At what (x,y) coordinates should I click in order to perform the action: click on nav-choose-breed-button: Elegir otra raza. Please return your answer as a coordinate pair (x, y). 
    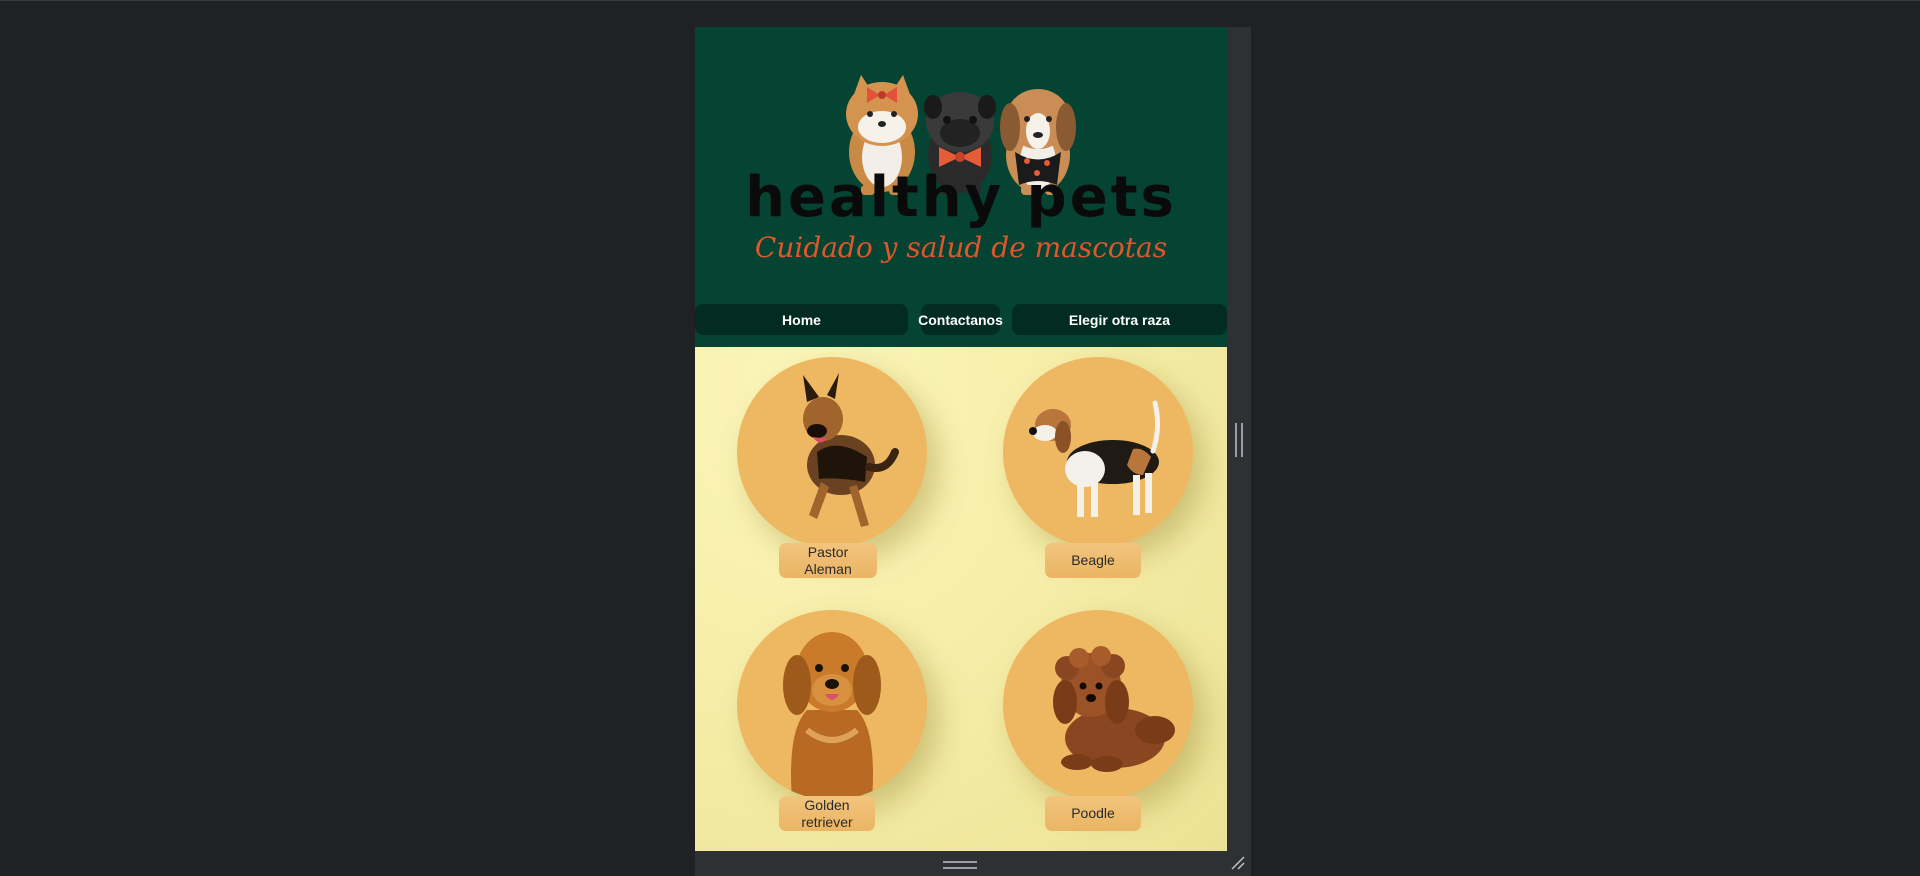
    Looking at the image, I should click on (1119, 319).